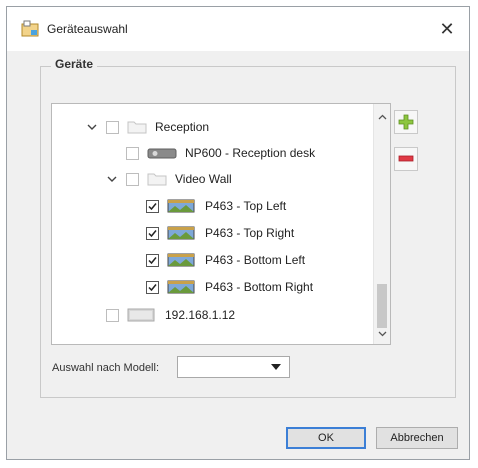  I want to click on title-bar: Geräteauswahl ✕, so click(238, 29).